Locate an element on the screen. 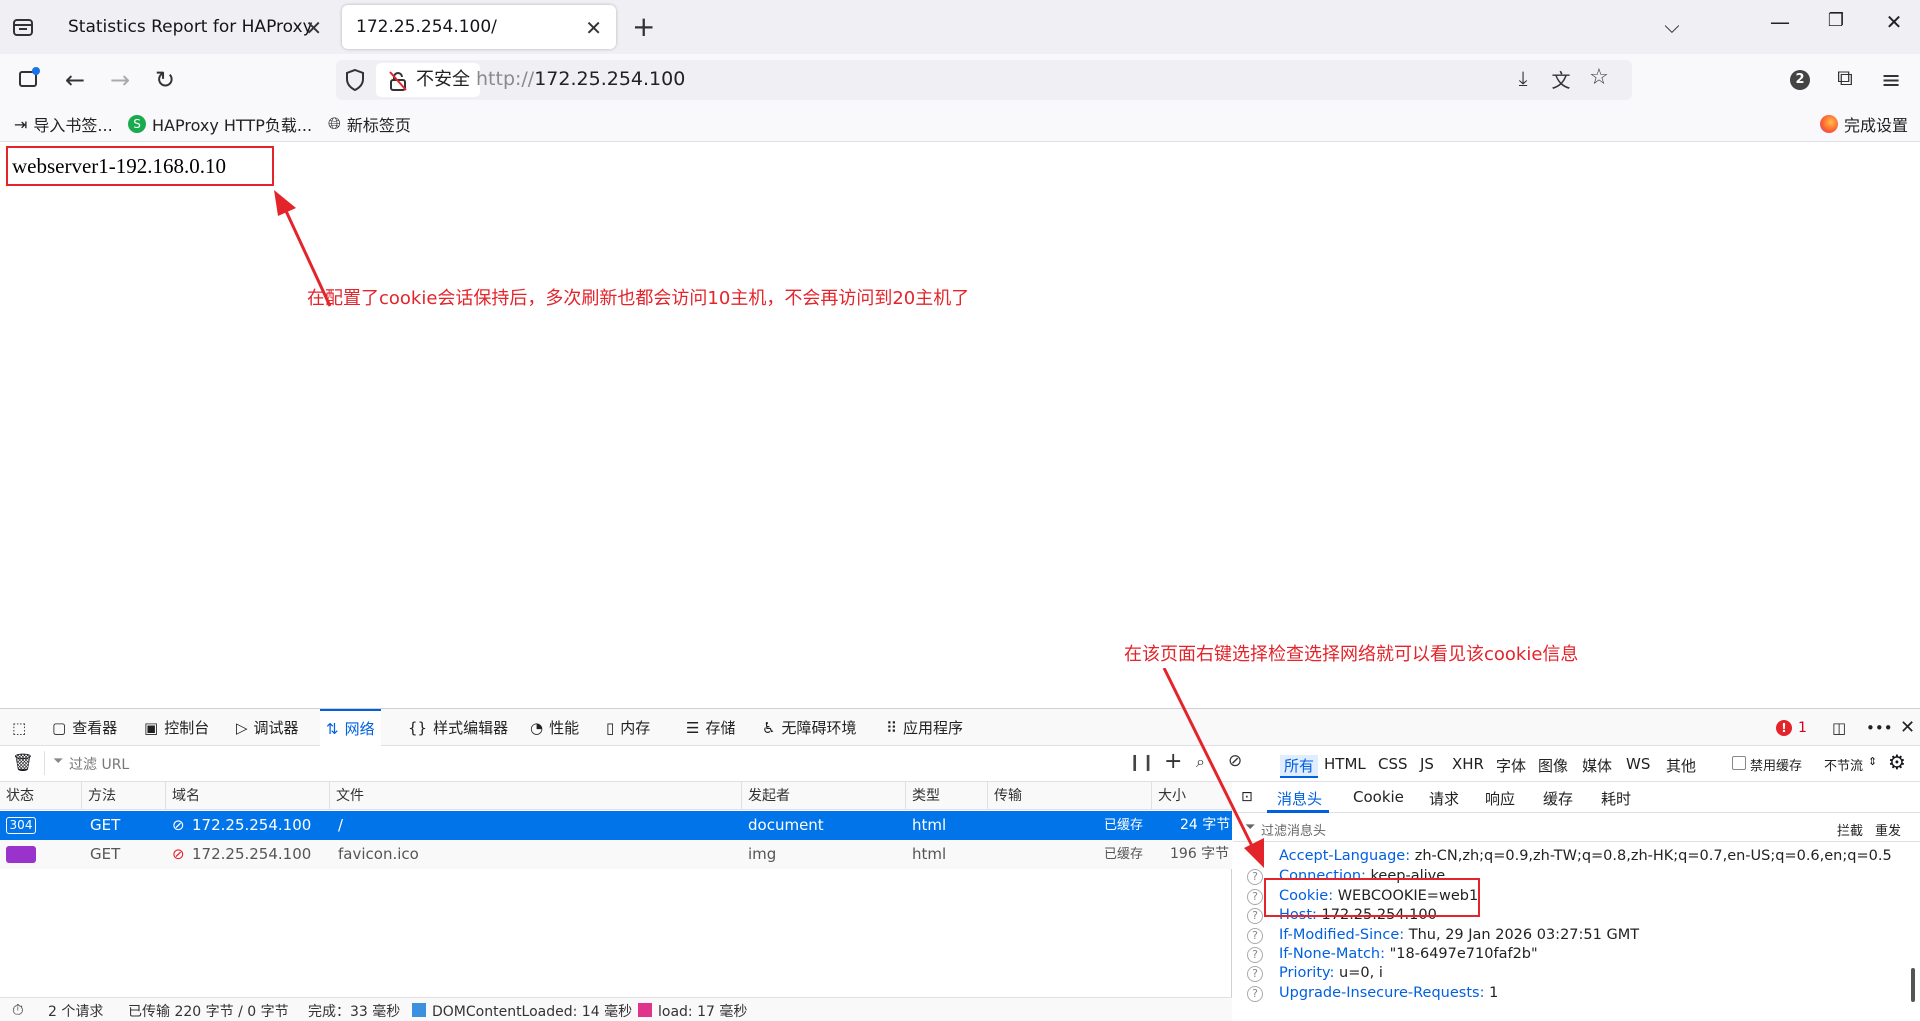 This screenshot has height=1021, width=1920. stopwatch-icon: ⏱ is located at coordinates (18, 1010).